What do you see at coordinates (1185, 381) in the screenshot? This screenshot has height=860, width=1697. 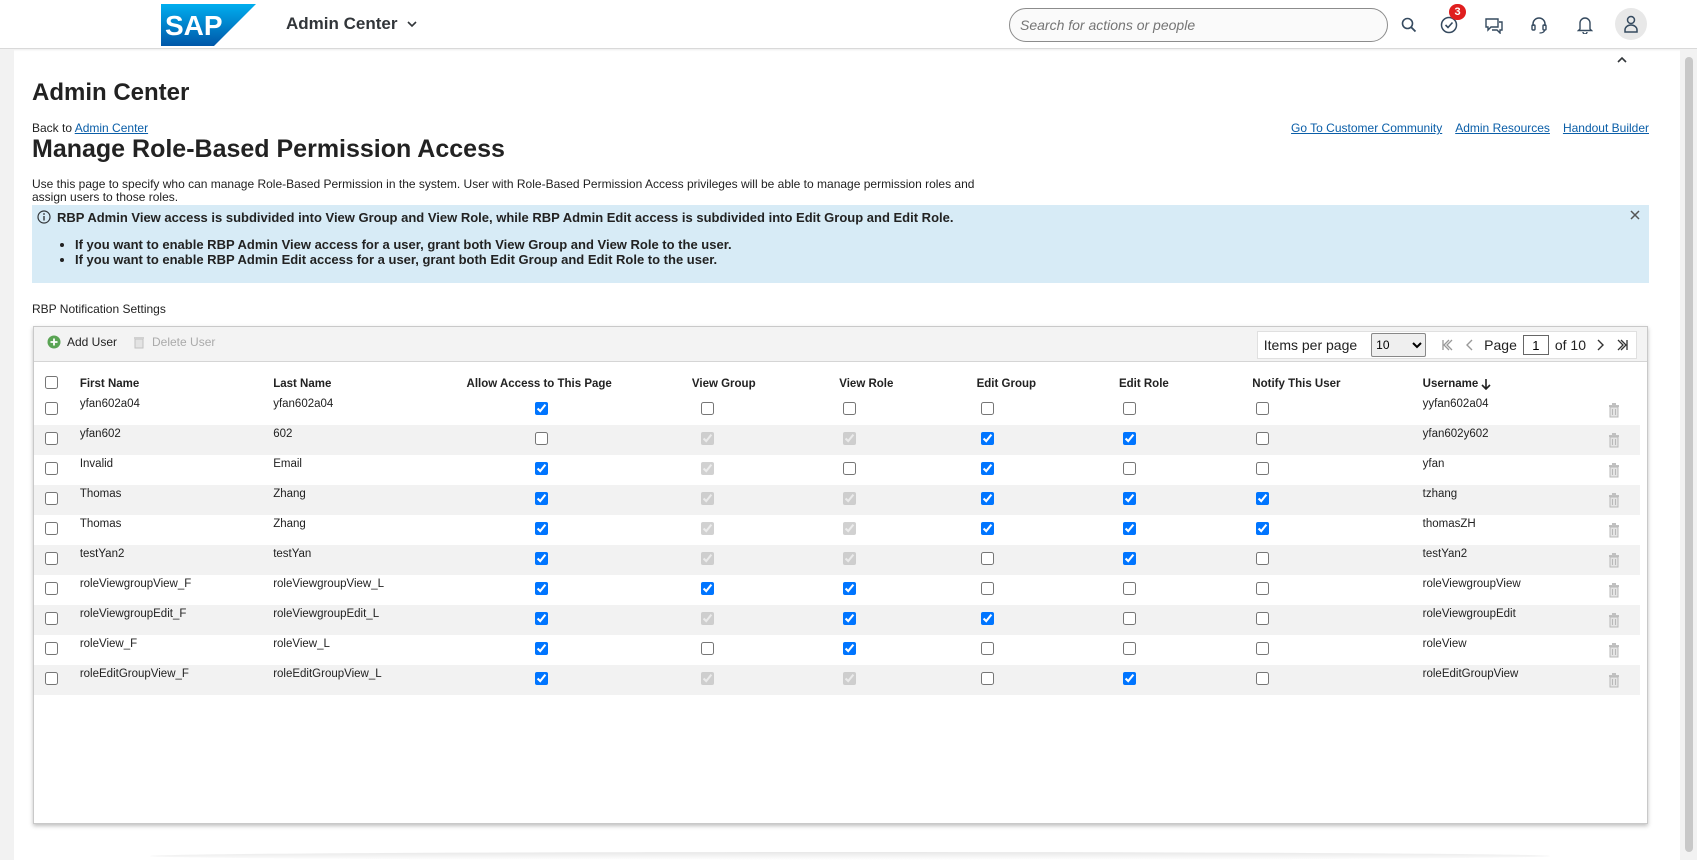 I see `col-edit-role: Edit Role` at bounding box center [1185, 381].